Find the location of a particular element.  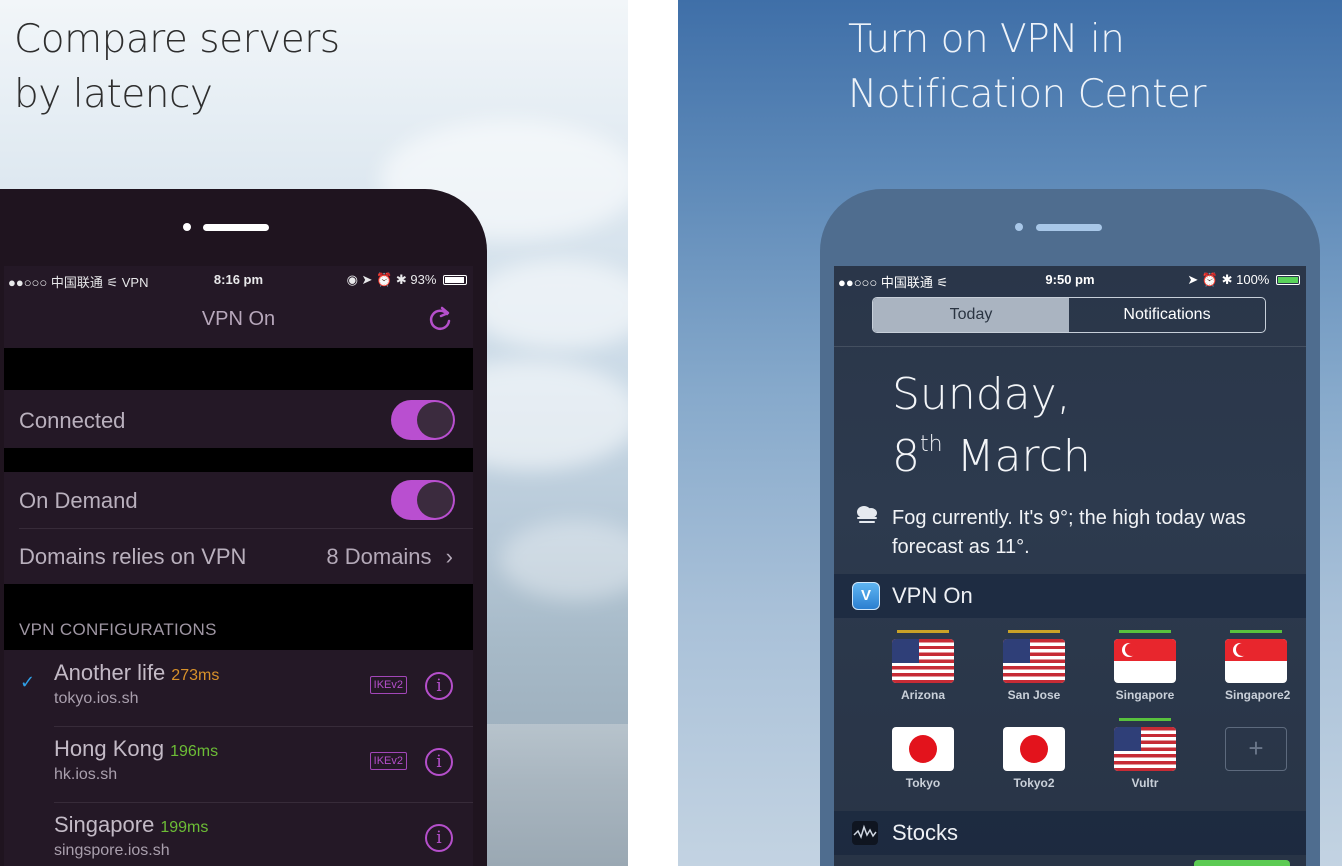

server-tile-arizona: Arizona is located at coordinates (923, 666).